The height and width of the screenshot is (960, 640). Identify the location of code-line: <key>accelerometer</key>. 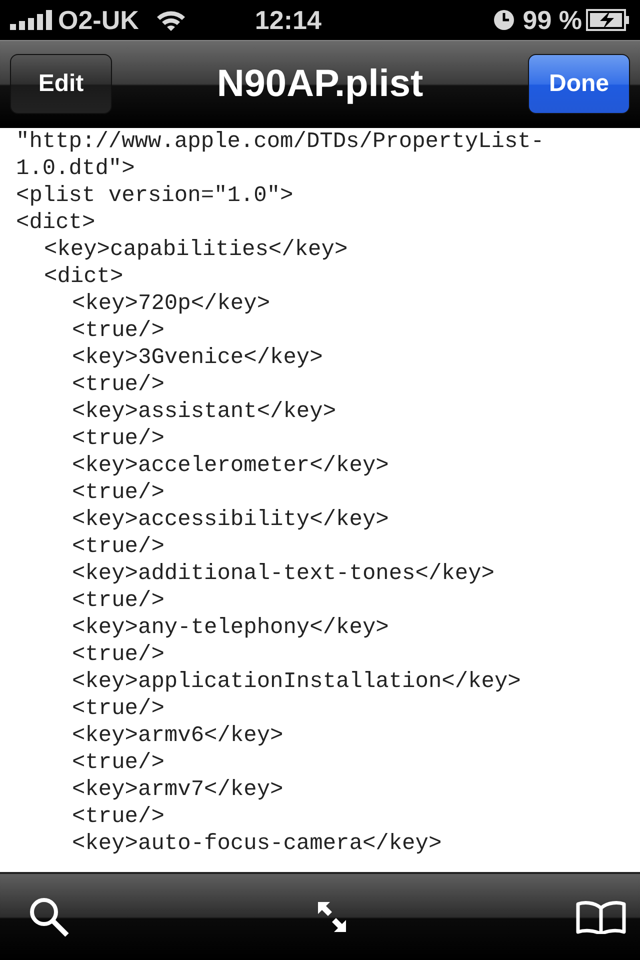
(230, 465).